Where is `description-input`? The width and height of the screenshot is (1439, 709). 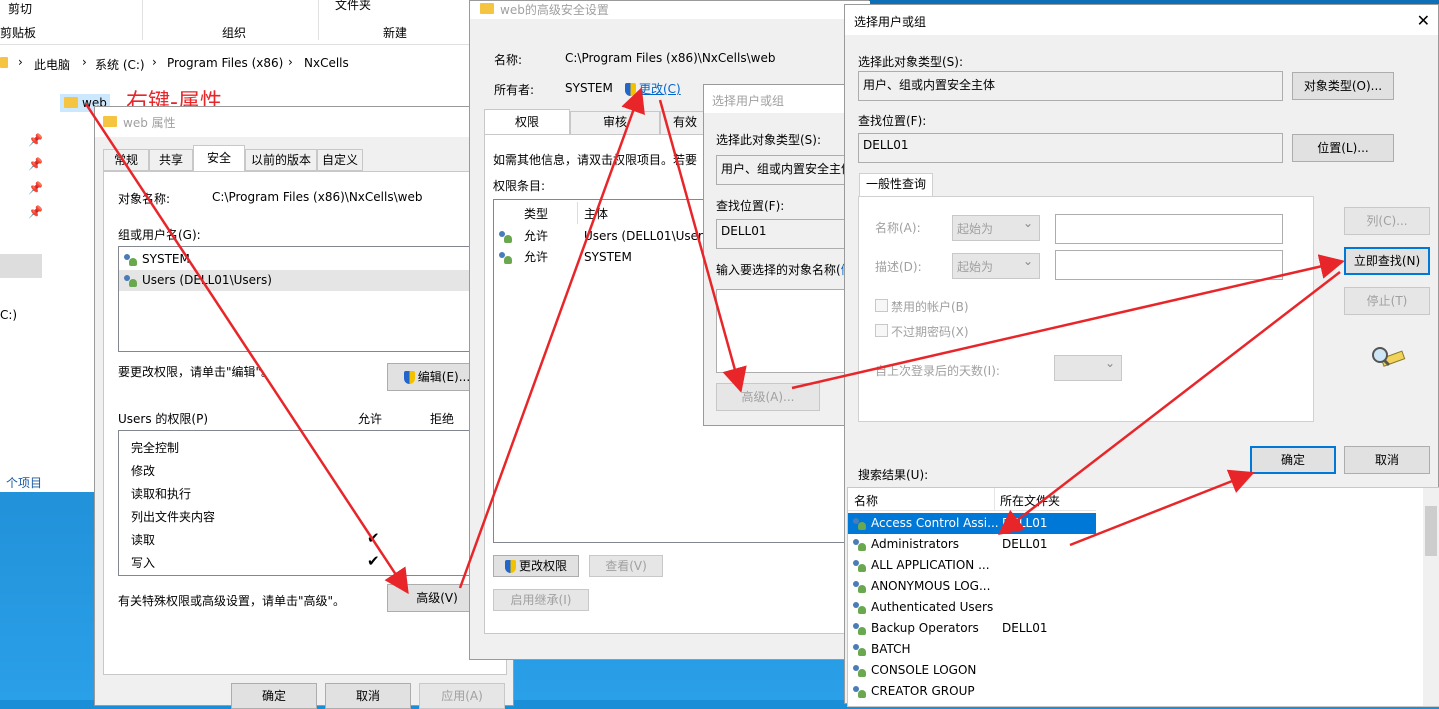 description-input is located at coordinates (1169, 265).